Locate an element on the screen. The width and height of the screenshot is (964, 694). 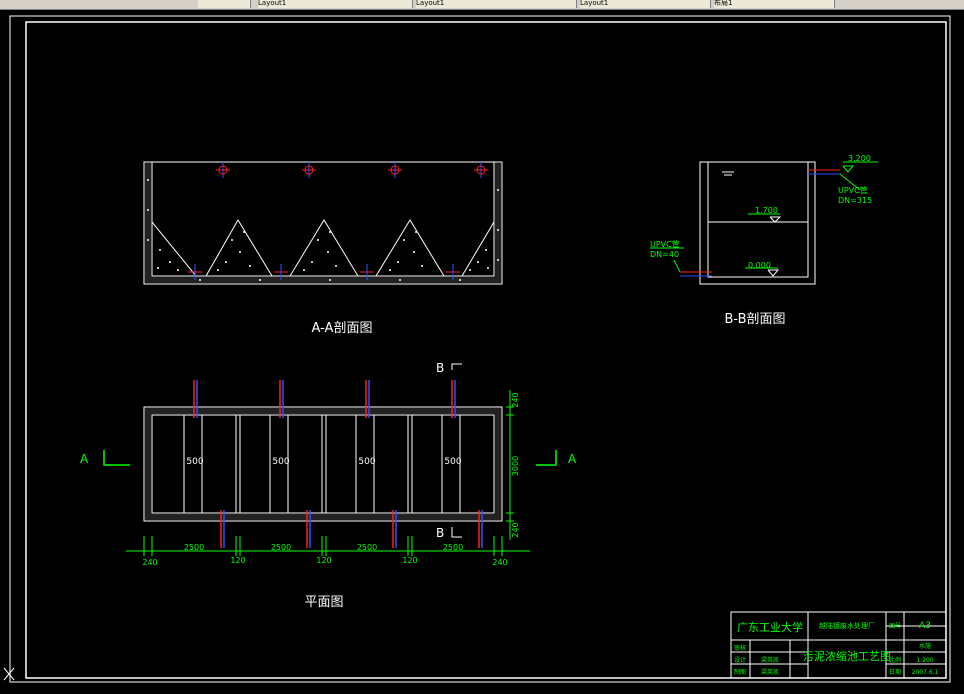
elev-top-label: 3.200 is located at coordinates (859, 158).